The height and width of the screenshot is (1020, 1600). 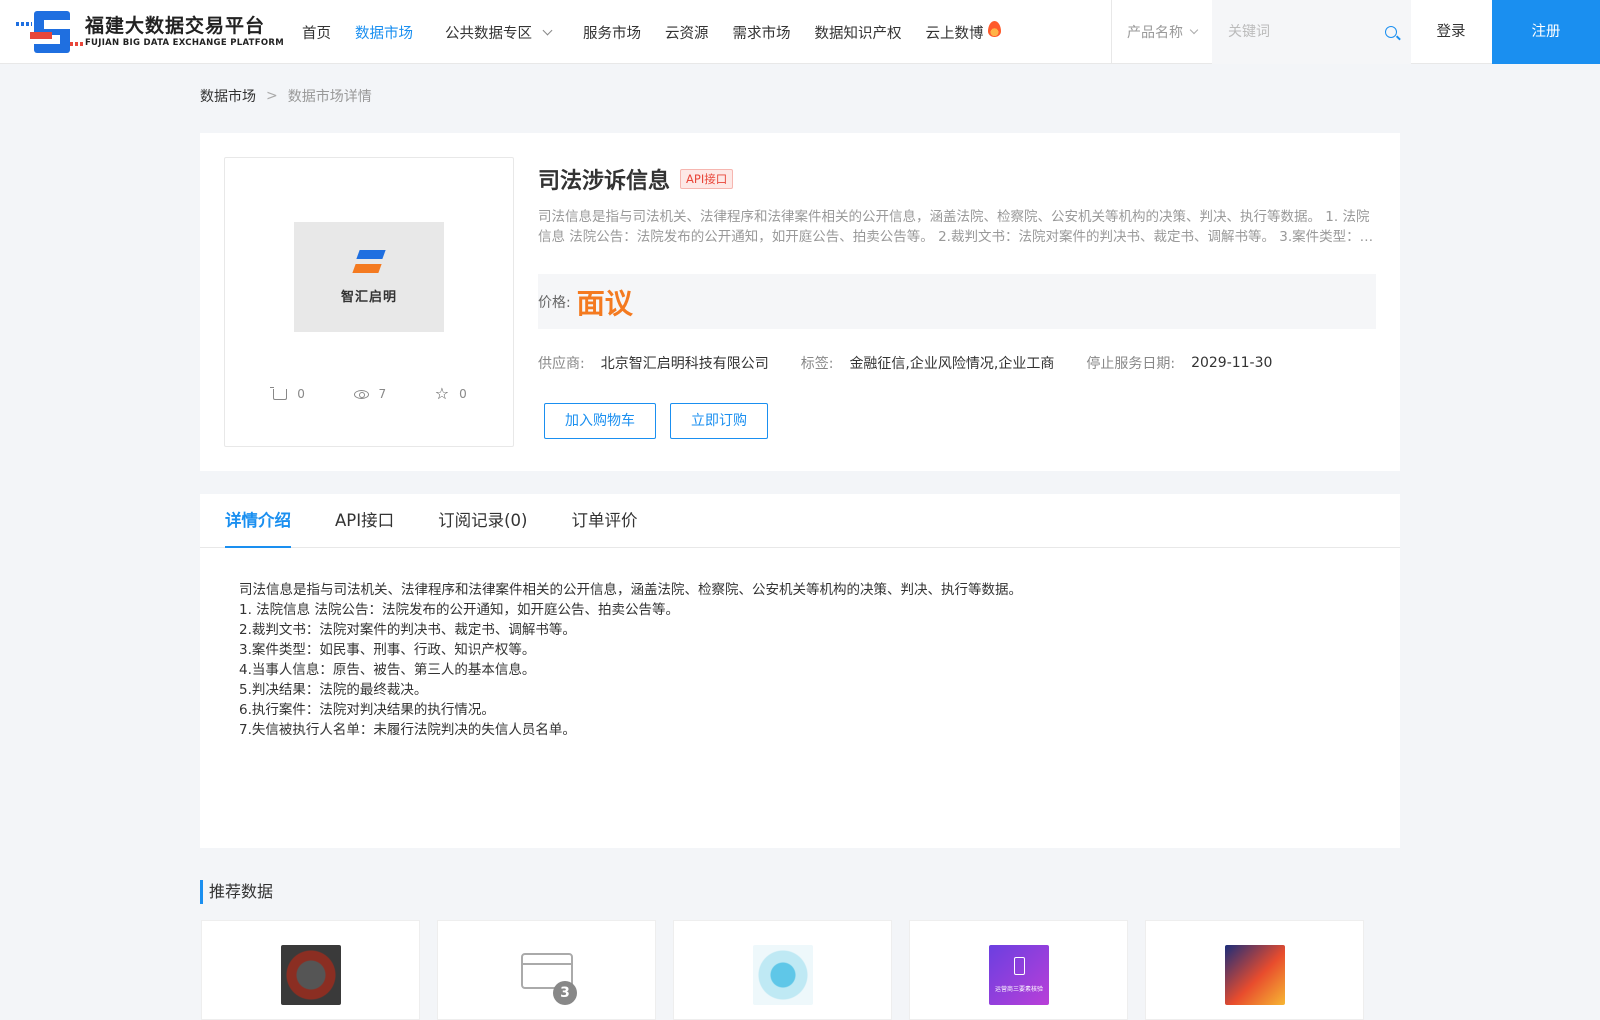 I want to click on nav-cloud-resource-label: 云资源, so click(x=687, y=33).